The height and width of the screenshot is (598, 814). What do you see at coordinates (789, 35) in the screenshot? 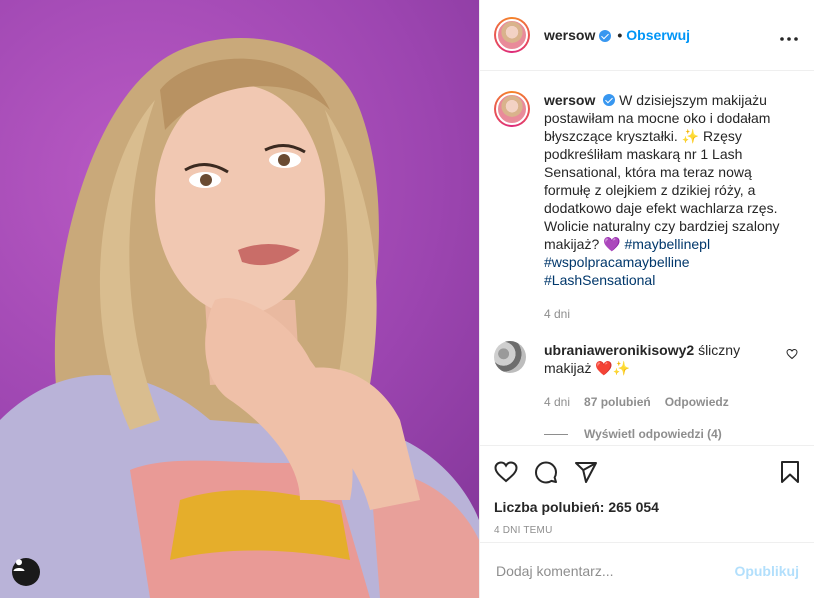
I see `more-icon` at bounding box center [789, 35].